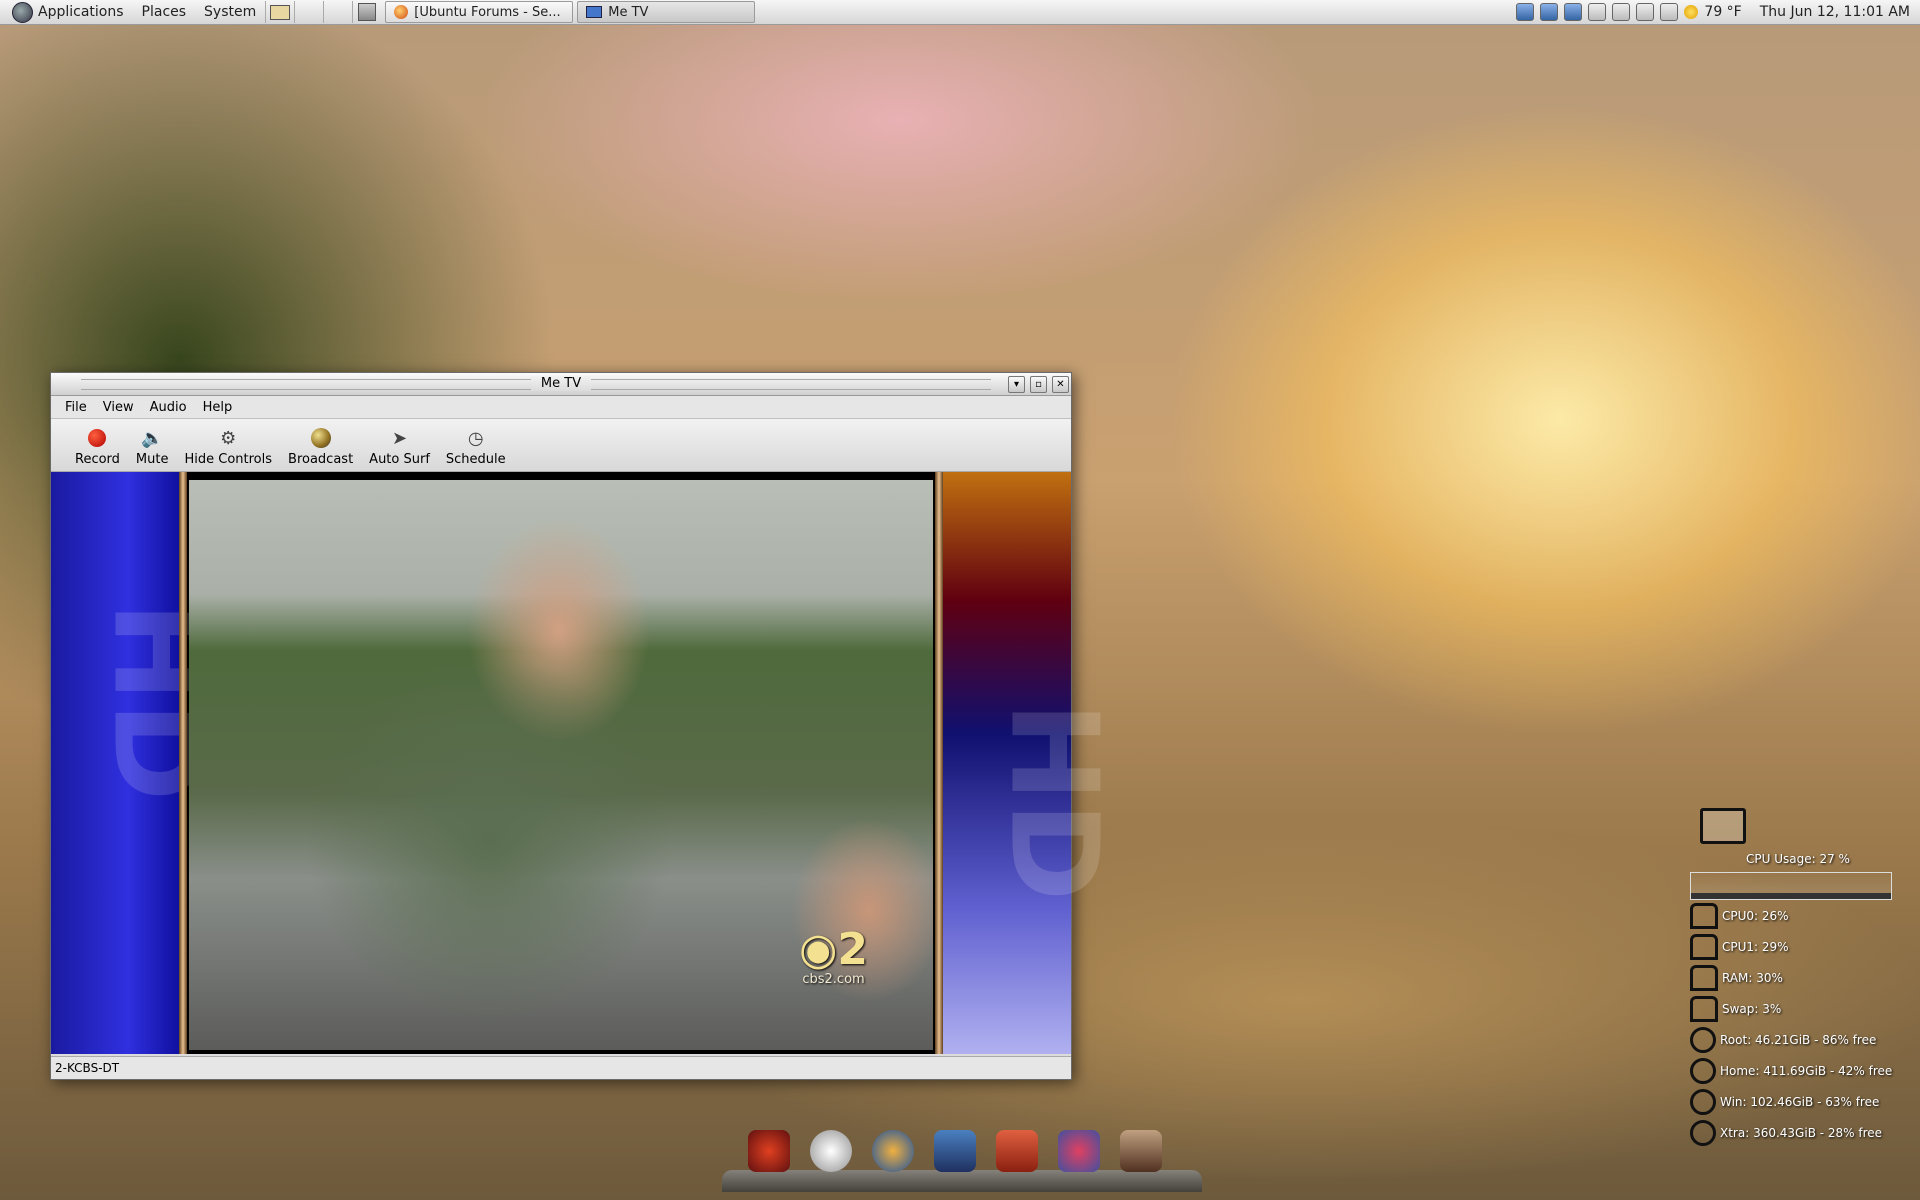 The image size is (1920, 1200). What do you see at coordinates (666, 12) in the screenshot?
I see `task-button-me-tv: Me TV` at bounding box center [666, 12].